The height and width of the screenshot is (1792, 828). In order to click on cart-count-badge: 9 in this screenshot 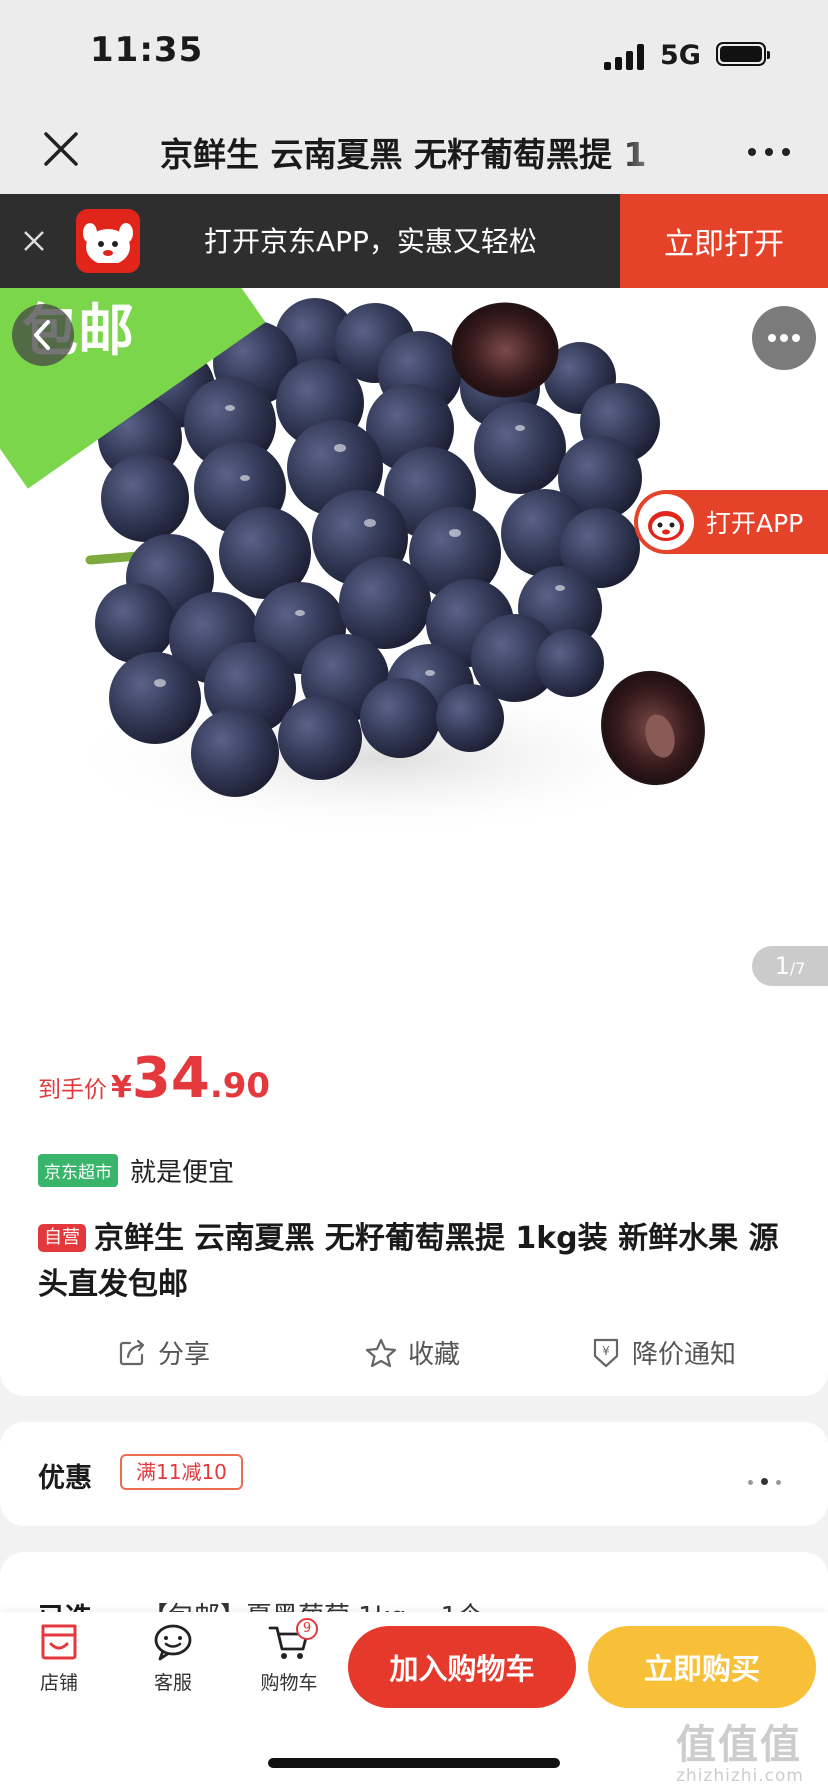, I will do `click(307, 1629)`.